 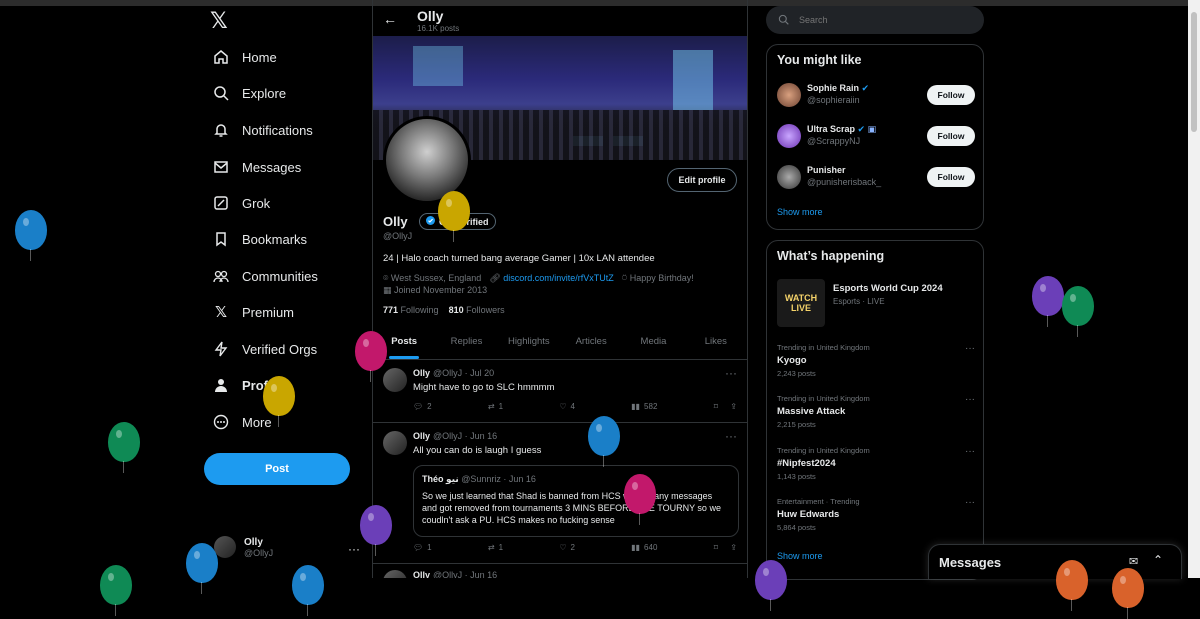 What do you see at coordinates (264, 349) in the screenshot?
I see `nav-verified-orgs: Verified Orgs` at bounding box center [264, 349].